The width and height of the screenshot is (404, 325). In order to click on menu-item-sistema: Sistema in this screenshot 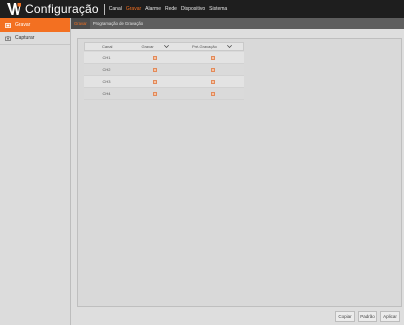, I will do `click(218, 9)`.